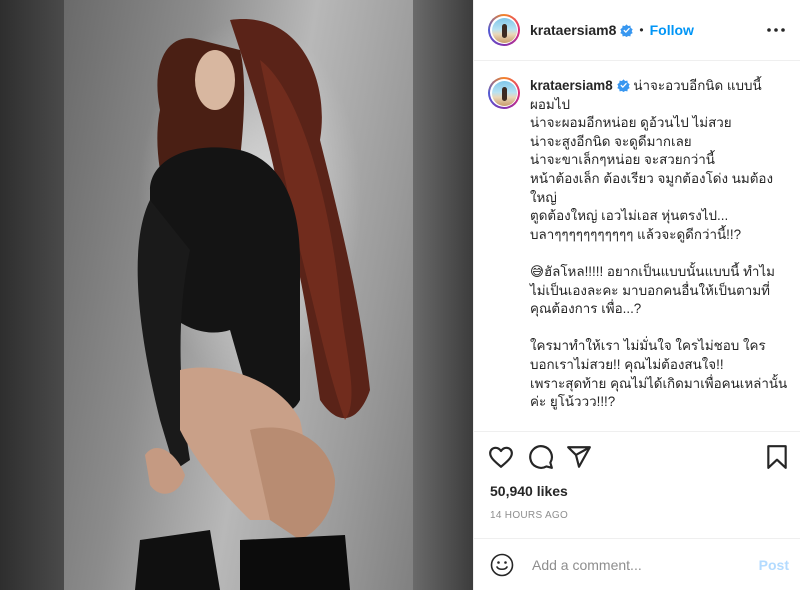 Image resolution: width=800 pixels, height=591 pixels. Describe the element at coordinates (637, 30) in the screenshot. I see `post-header: krataersiam8 • Follow` at that location.